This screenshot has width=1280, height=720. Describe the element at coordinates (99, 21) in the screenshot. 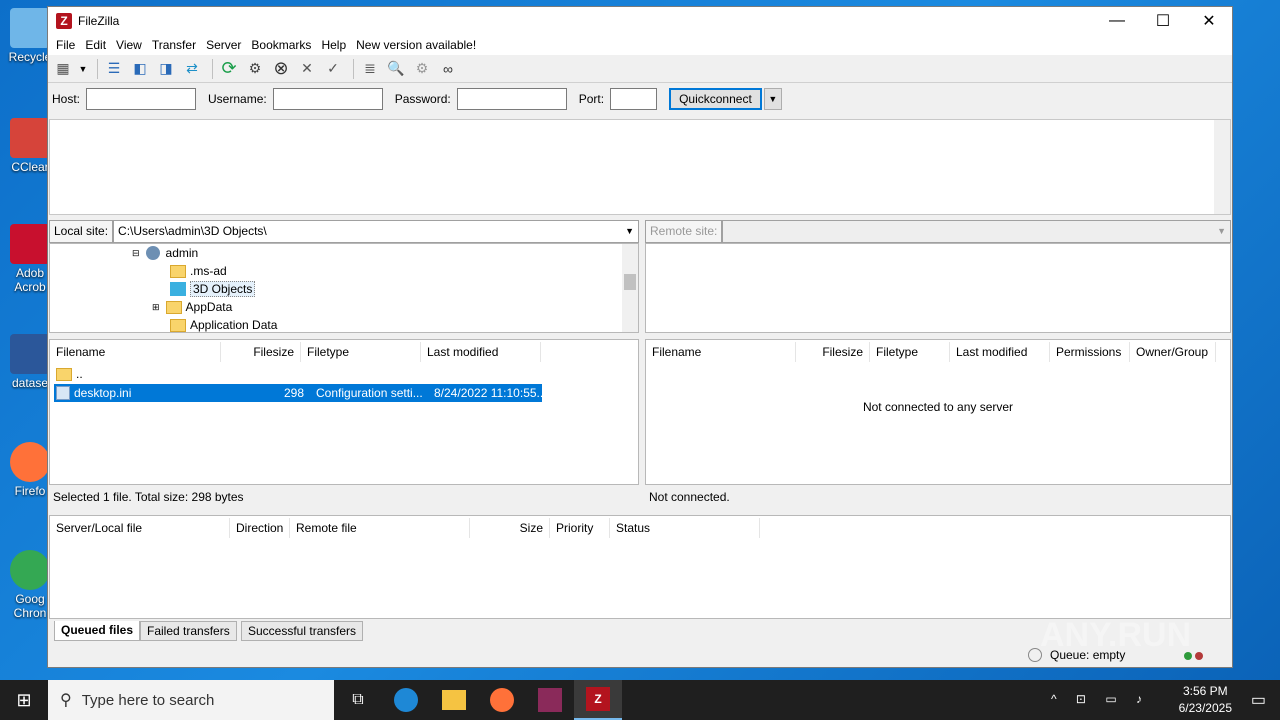

I see `window-title: FileZilla` at that location.